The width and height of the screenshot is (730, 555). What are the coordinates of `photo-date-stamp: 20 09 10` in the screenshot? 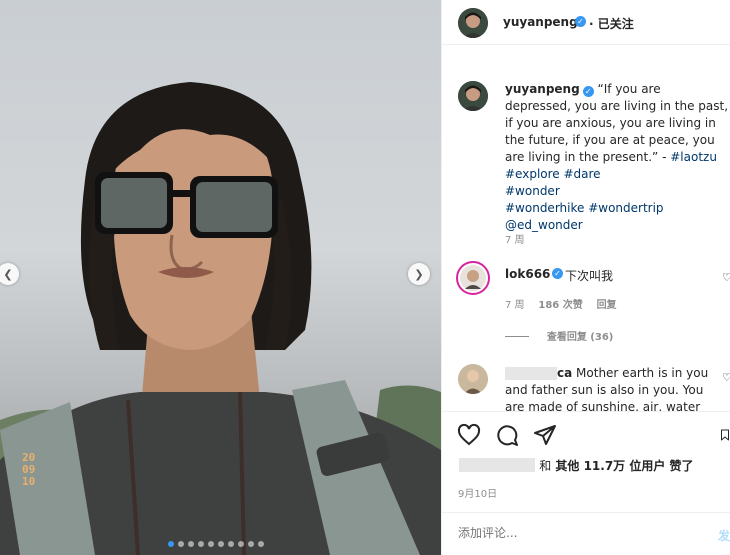 It's located at (29, 469).